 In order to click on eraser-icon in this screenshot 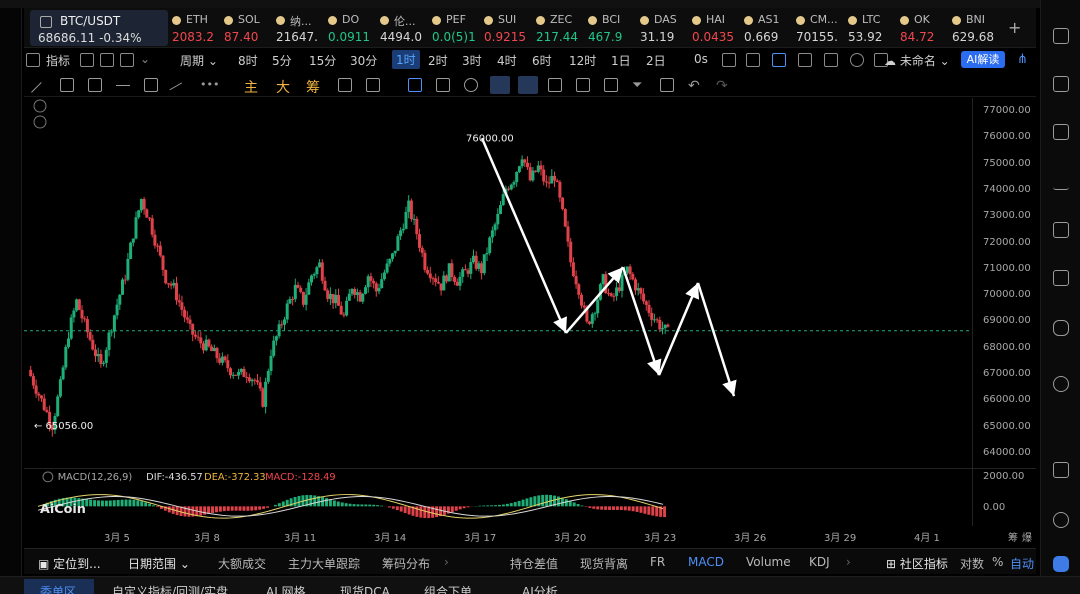, I will do `click(443, 85)`.